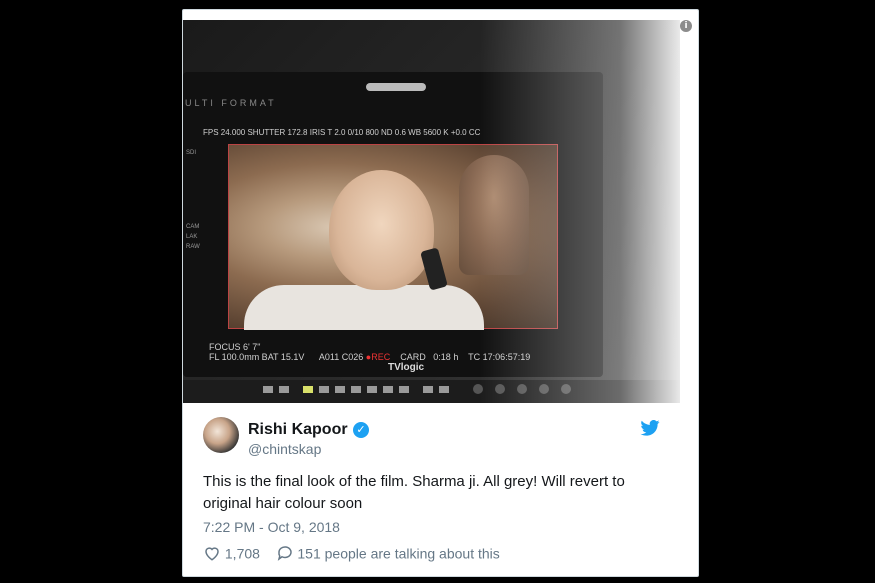 This screenshot has height=583, width=875. What do you see at coordinates (193, 247) in the screenshot?
I see `side-label-raw: RAW` at bounding box center [193, 247].